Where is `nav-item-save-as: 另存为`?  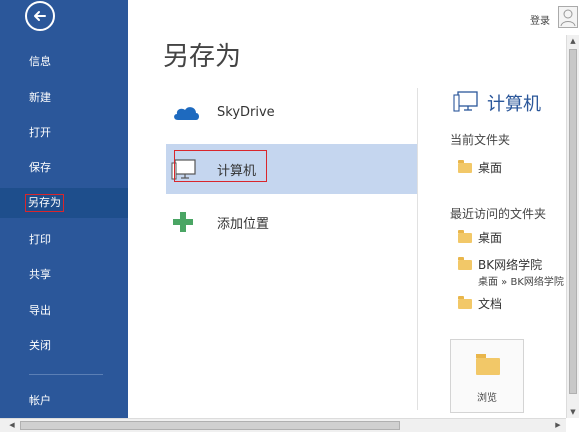
nav-item-save-as: 另存为 is located at coordinates (64, 203).